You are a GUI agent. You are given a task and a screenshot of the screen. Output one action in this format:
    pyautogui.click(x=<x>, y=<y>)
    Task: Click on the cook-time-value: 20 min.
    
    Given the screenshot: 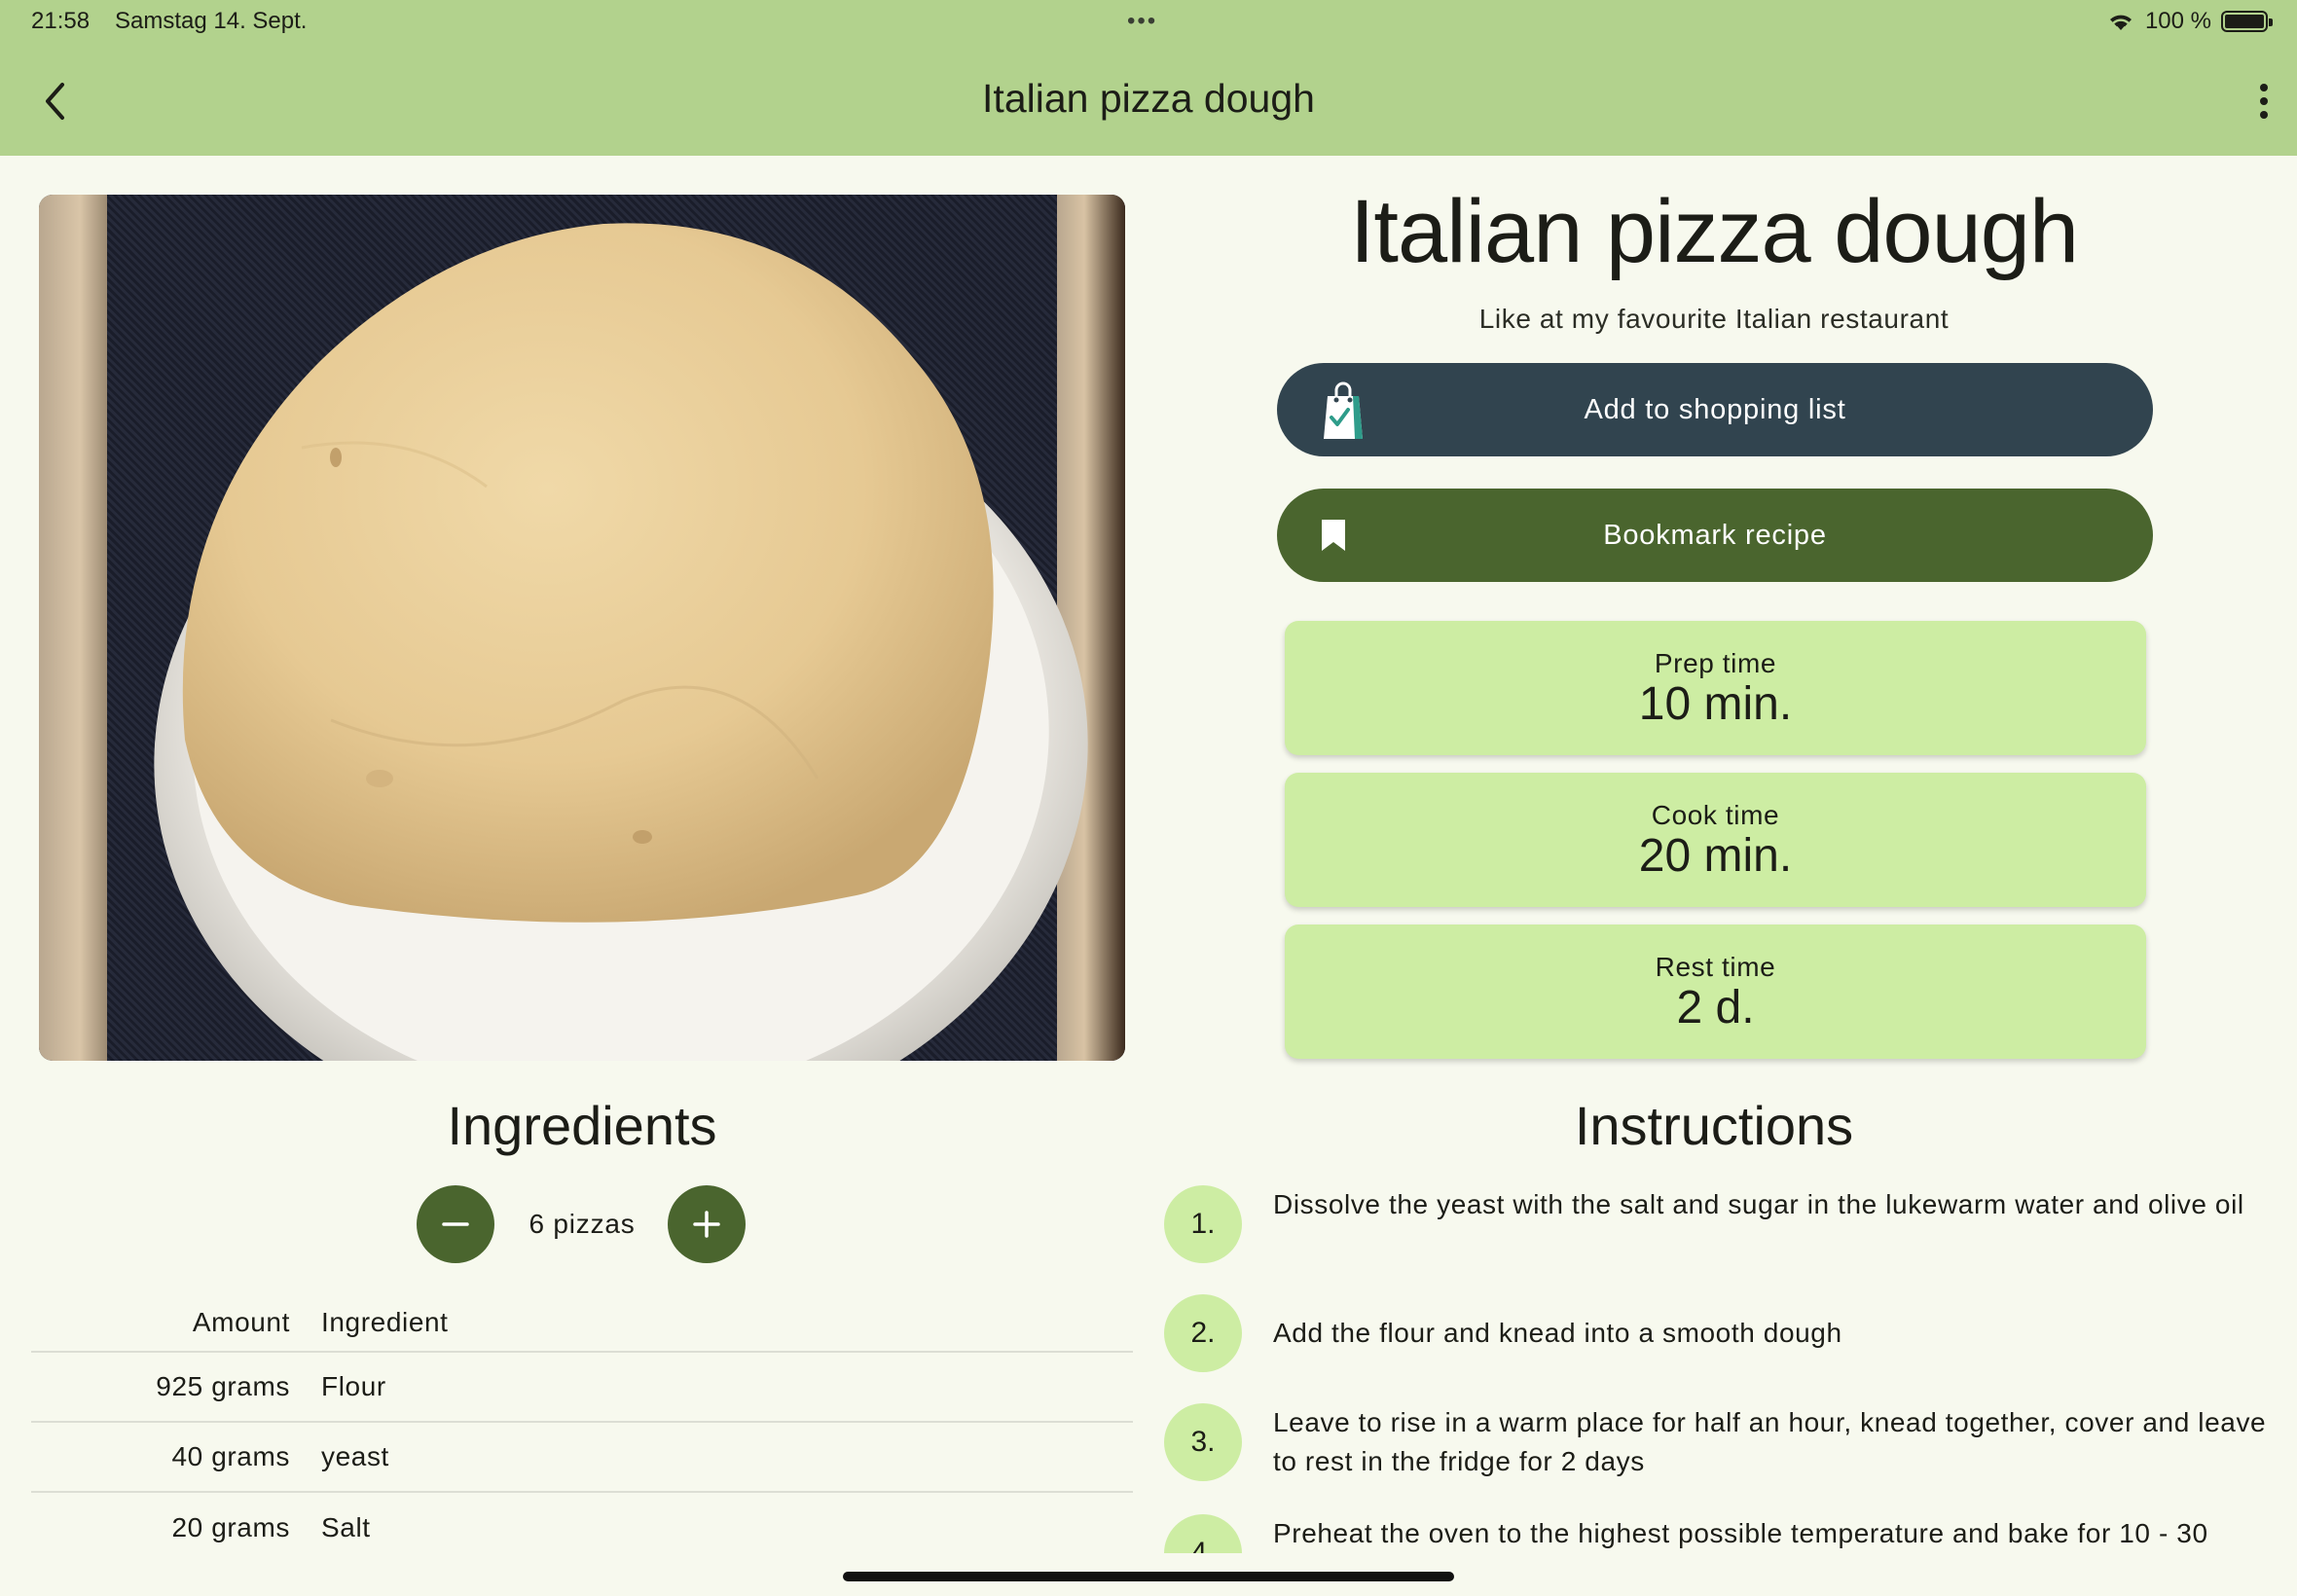 What is the action you would take?
    pyautogui.click(x=1715, y=856)
    